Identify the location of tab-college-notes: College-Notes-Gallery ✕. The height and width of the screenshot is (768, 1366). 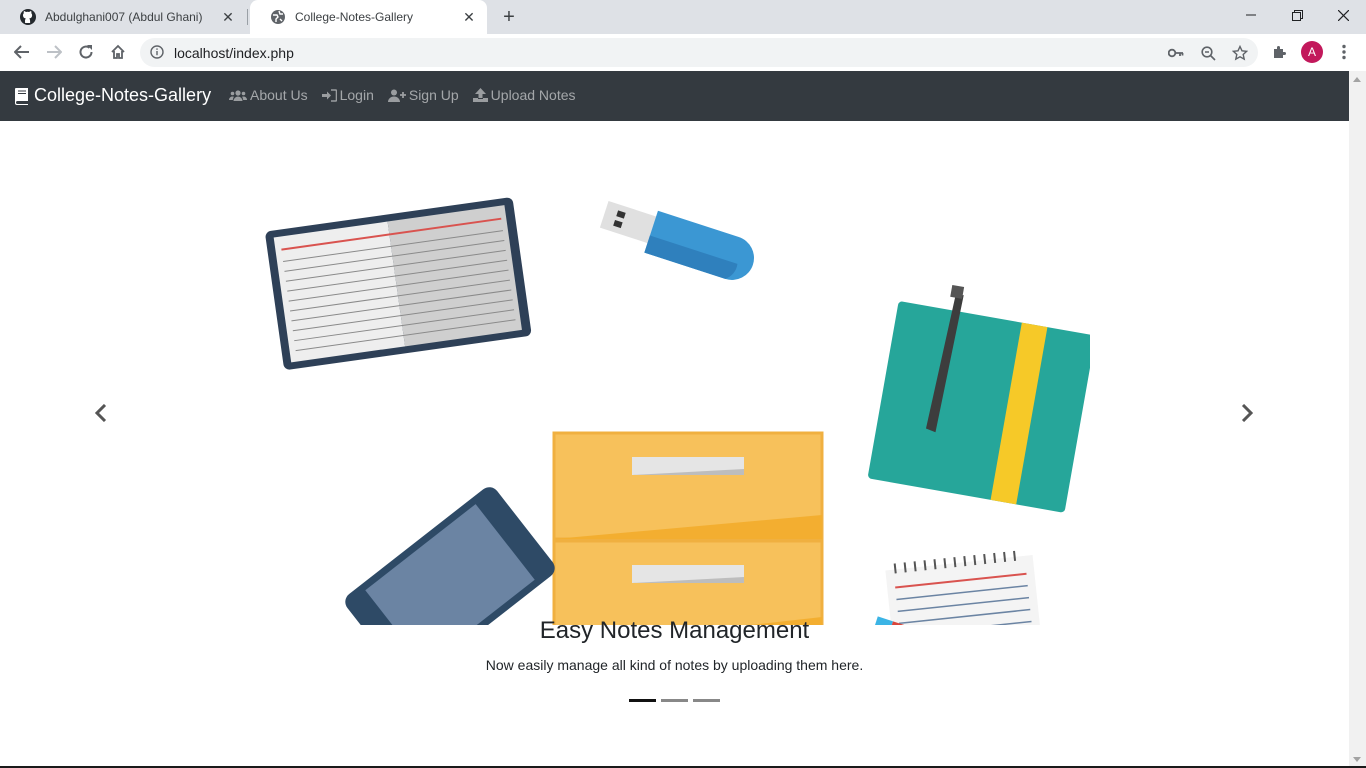
(368, 17).